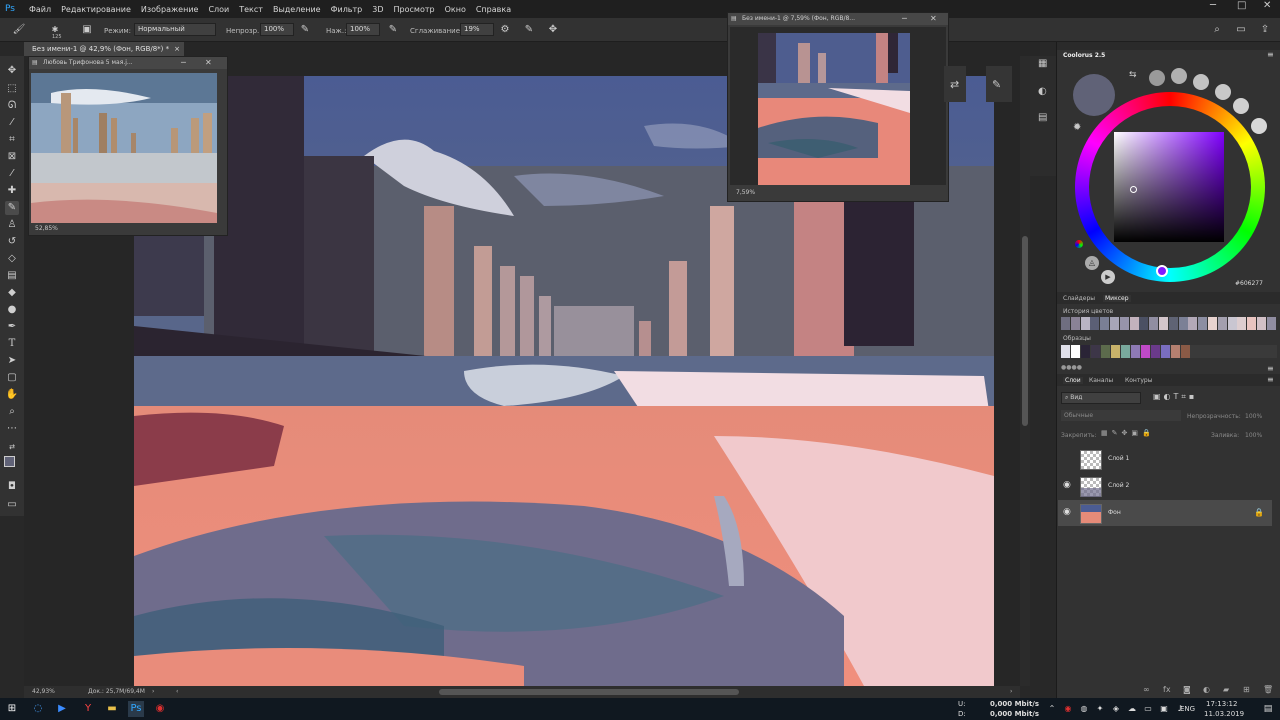 Image resolution: width=1280 pixels, height=720 pixels. I want to click on collapsed-panel-1: ⇄, so click(955, 84).